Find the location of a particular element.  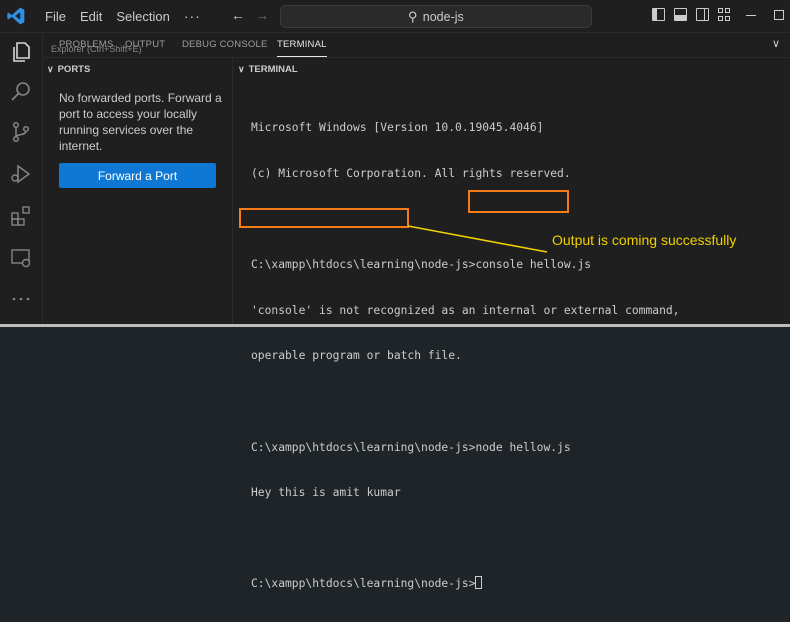

tab-terminal: TERMINAL is located at coordinates (302, 48).